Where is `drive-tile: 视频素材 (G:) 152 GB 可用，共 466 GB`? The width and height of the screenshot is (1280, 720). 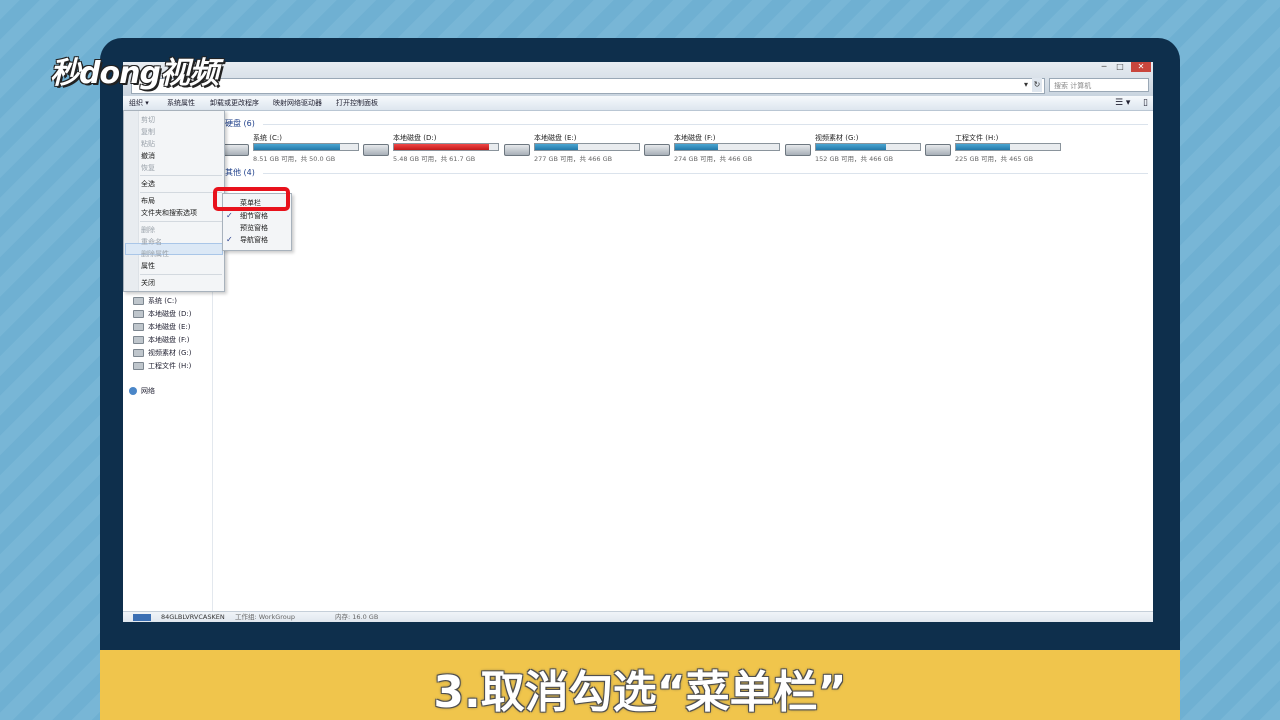 drive-tile: 视频素材 (G:) 152 GB 可用，共 466 GB is located at coordinates (855, 148).